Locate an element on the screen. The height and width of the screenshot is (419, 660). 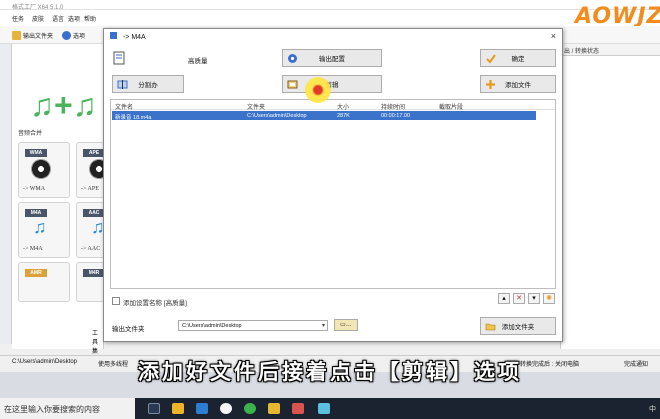
output-folder-toolbar-button: 输出文件夹 is located at coordinates (32, 35).